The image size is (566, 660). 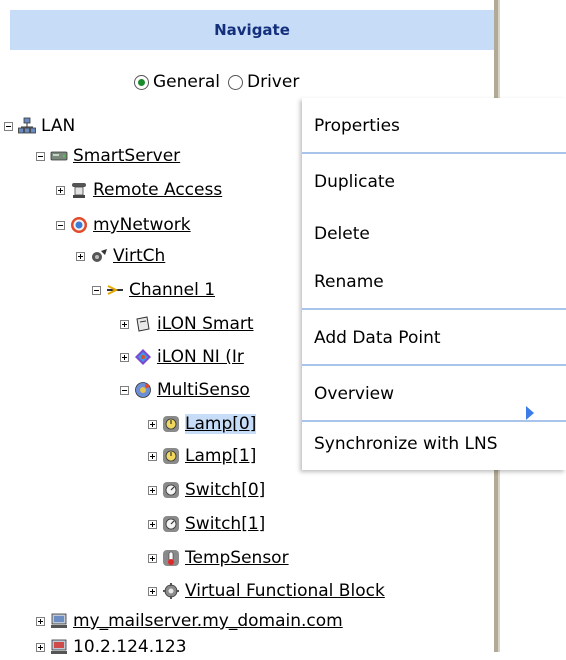 I want to click on menu-item-rename: Rename, so click(x=349, y=282).